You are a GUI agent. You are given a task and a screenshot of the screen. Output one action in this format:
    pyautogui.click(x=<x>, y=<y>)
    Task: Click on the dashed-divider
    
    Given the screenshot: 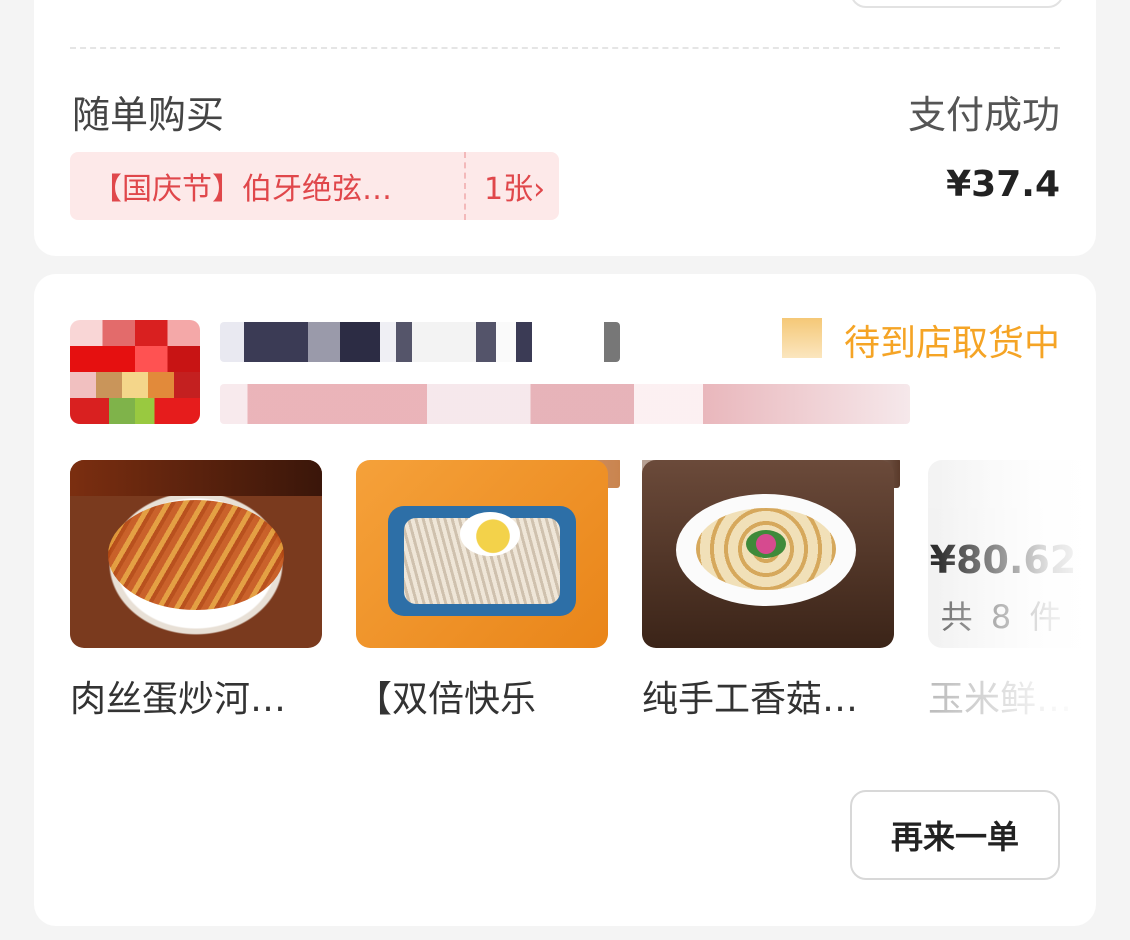 What is the action you would take?
    pyautogui.click(x=565, y=48)
    